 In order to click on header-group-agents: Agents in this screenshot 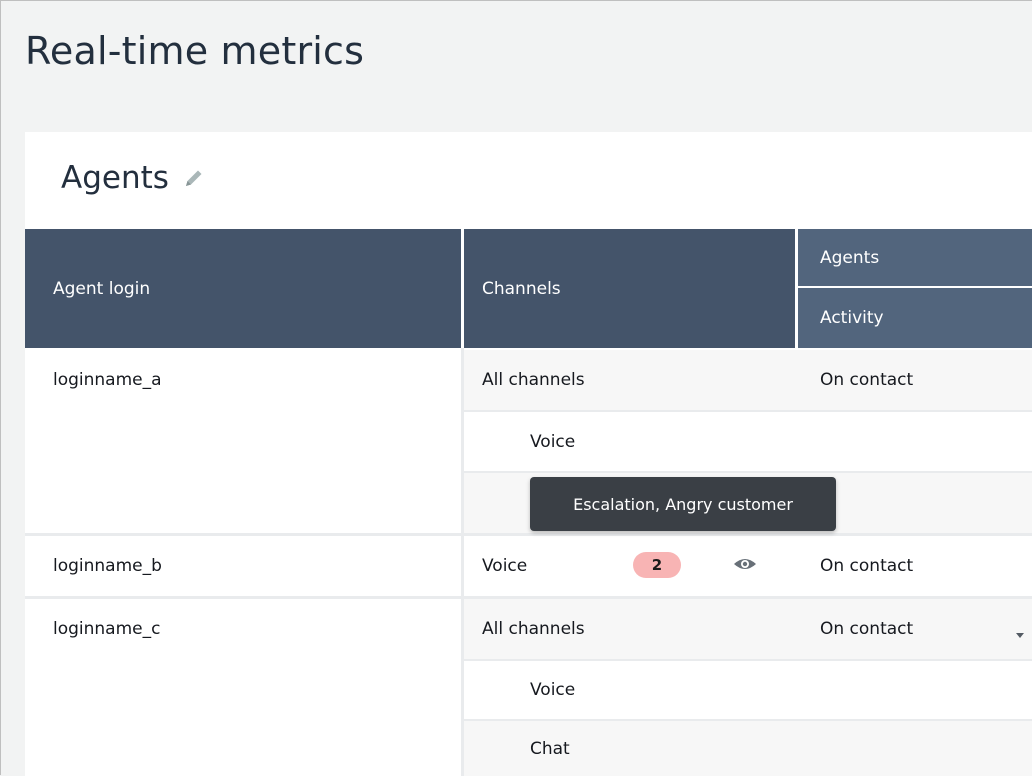, I will do `click(915, 257)`.